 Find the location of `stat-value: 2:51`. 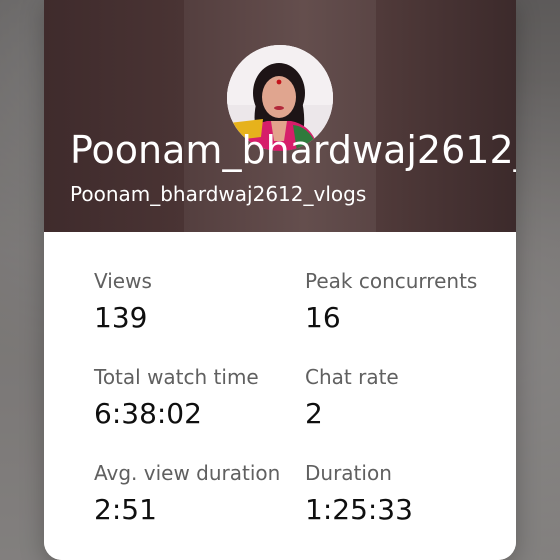

stat-value: 2:51 is located at coordinates (125, 509).